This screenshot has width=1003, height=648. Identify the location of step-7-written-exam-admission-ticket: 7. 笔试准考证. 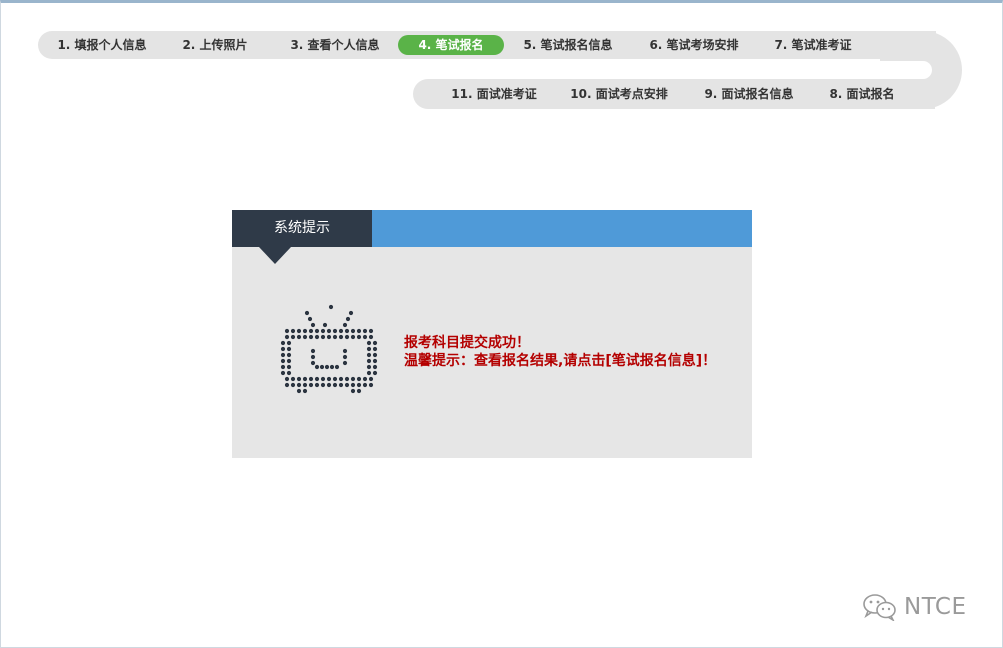
(813, 45).